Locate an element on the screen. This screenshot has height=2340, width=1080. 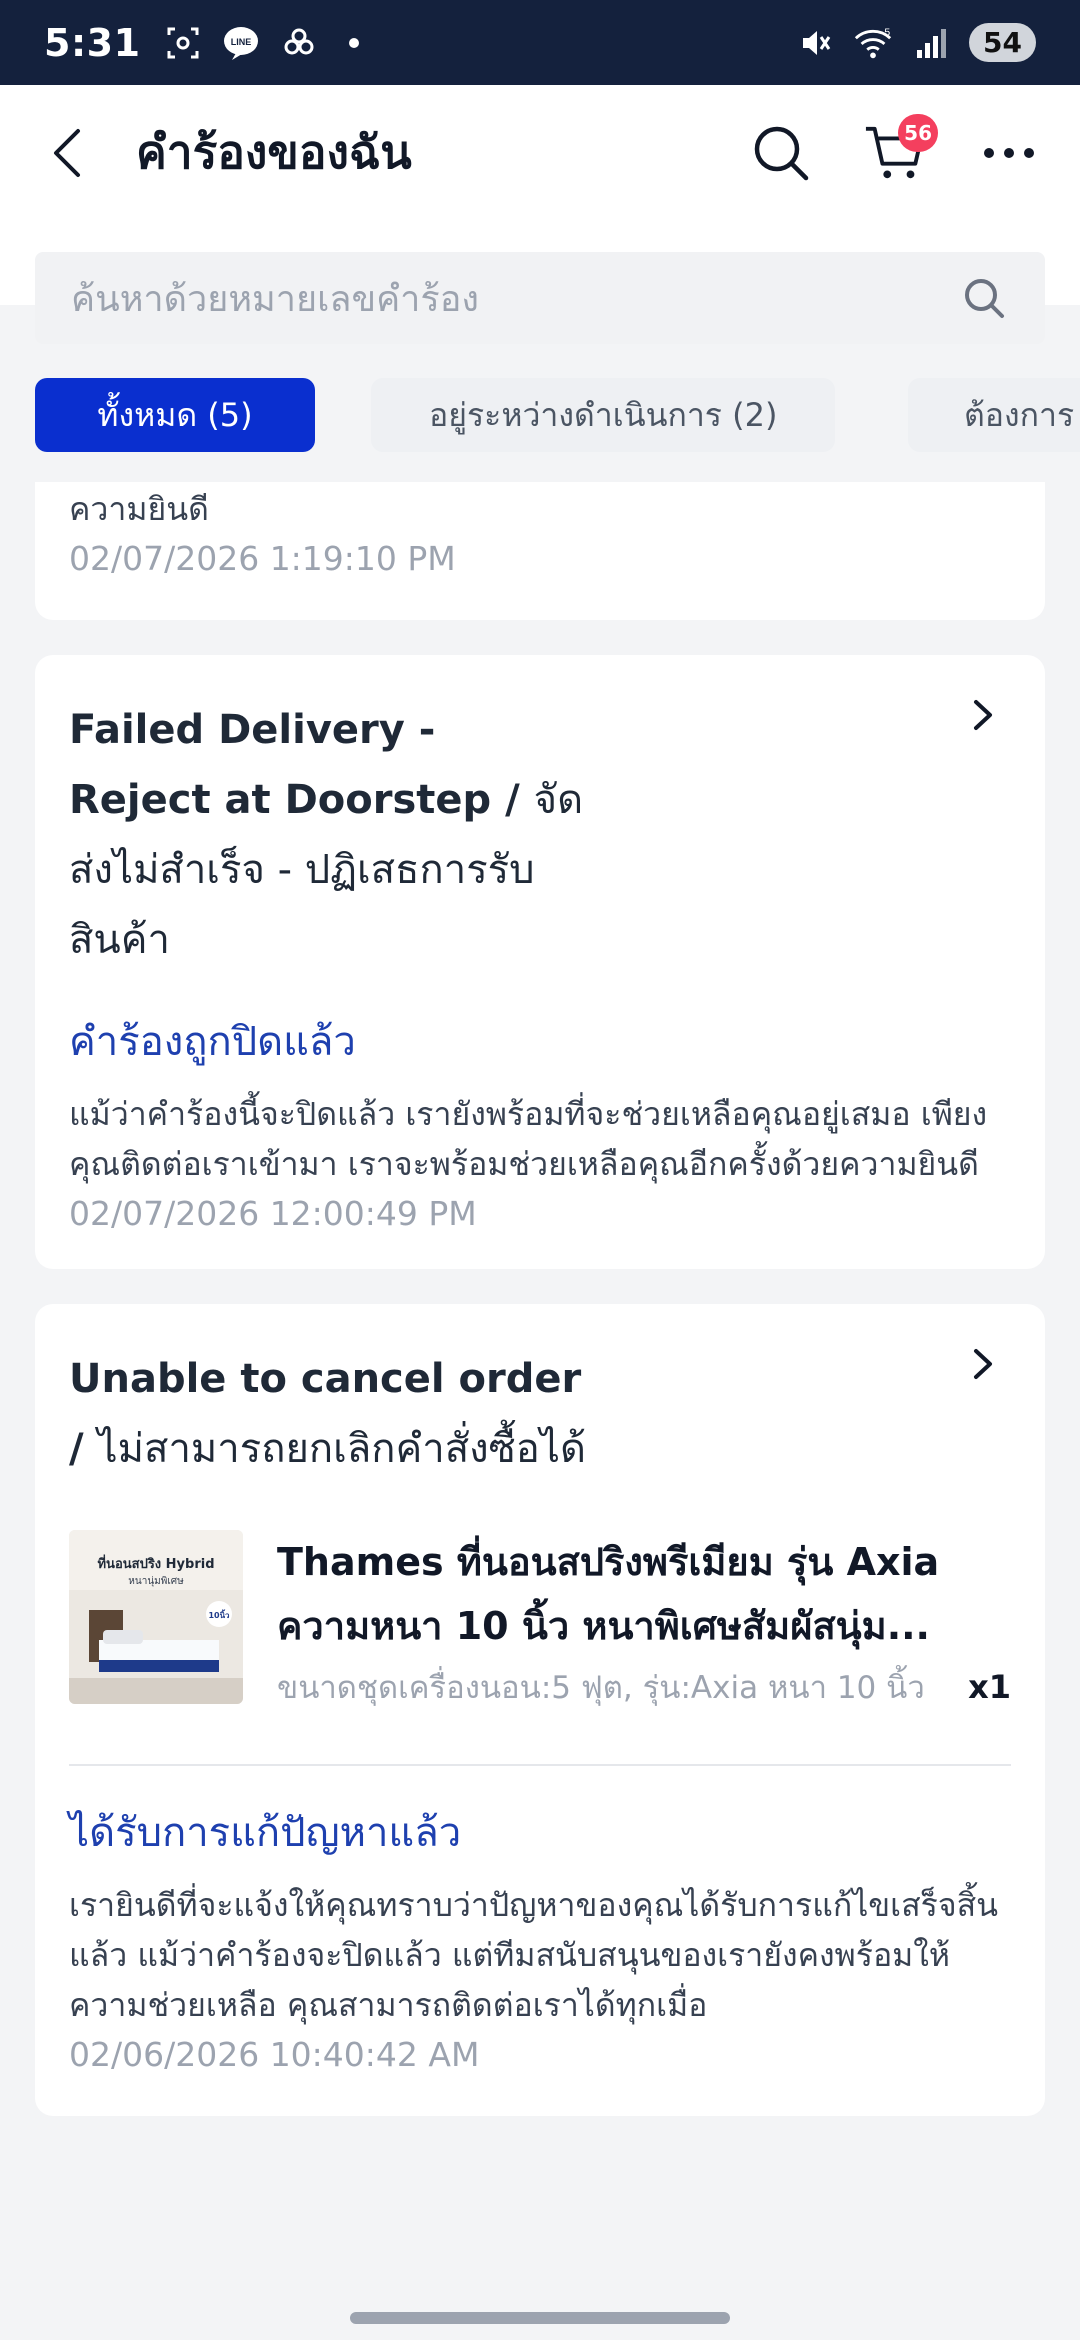
tab-all: ทั้งหมด (5) is located at coordinates (175, 415).